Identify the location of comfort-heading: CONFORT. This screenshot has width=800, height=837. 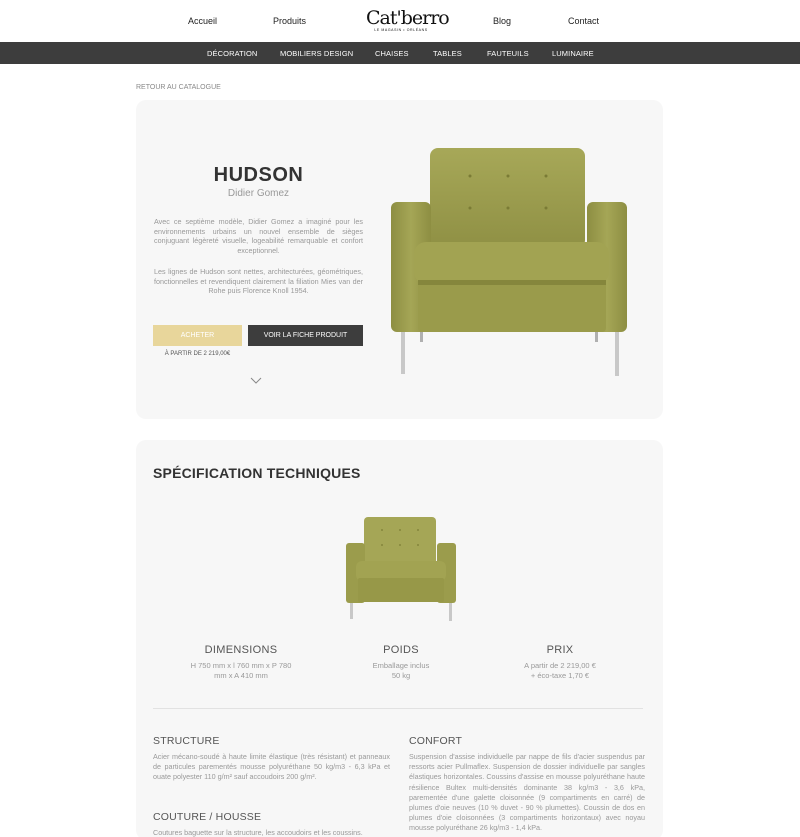
(436, 741).